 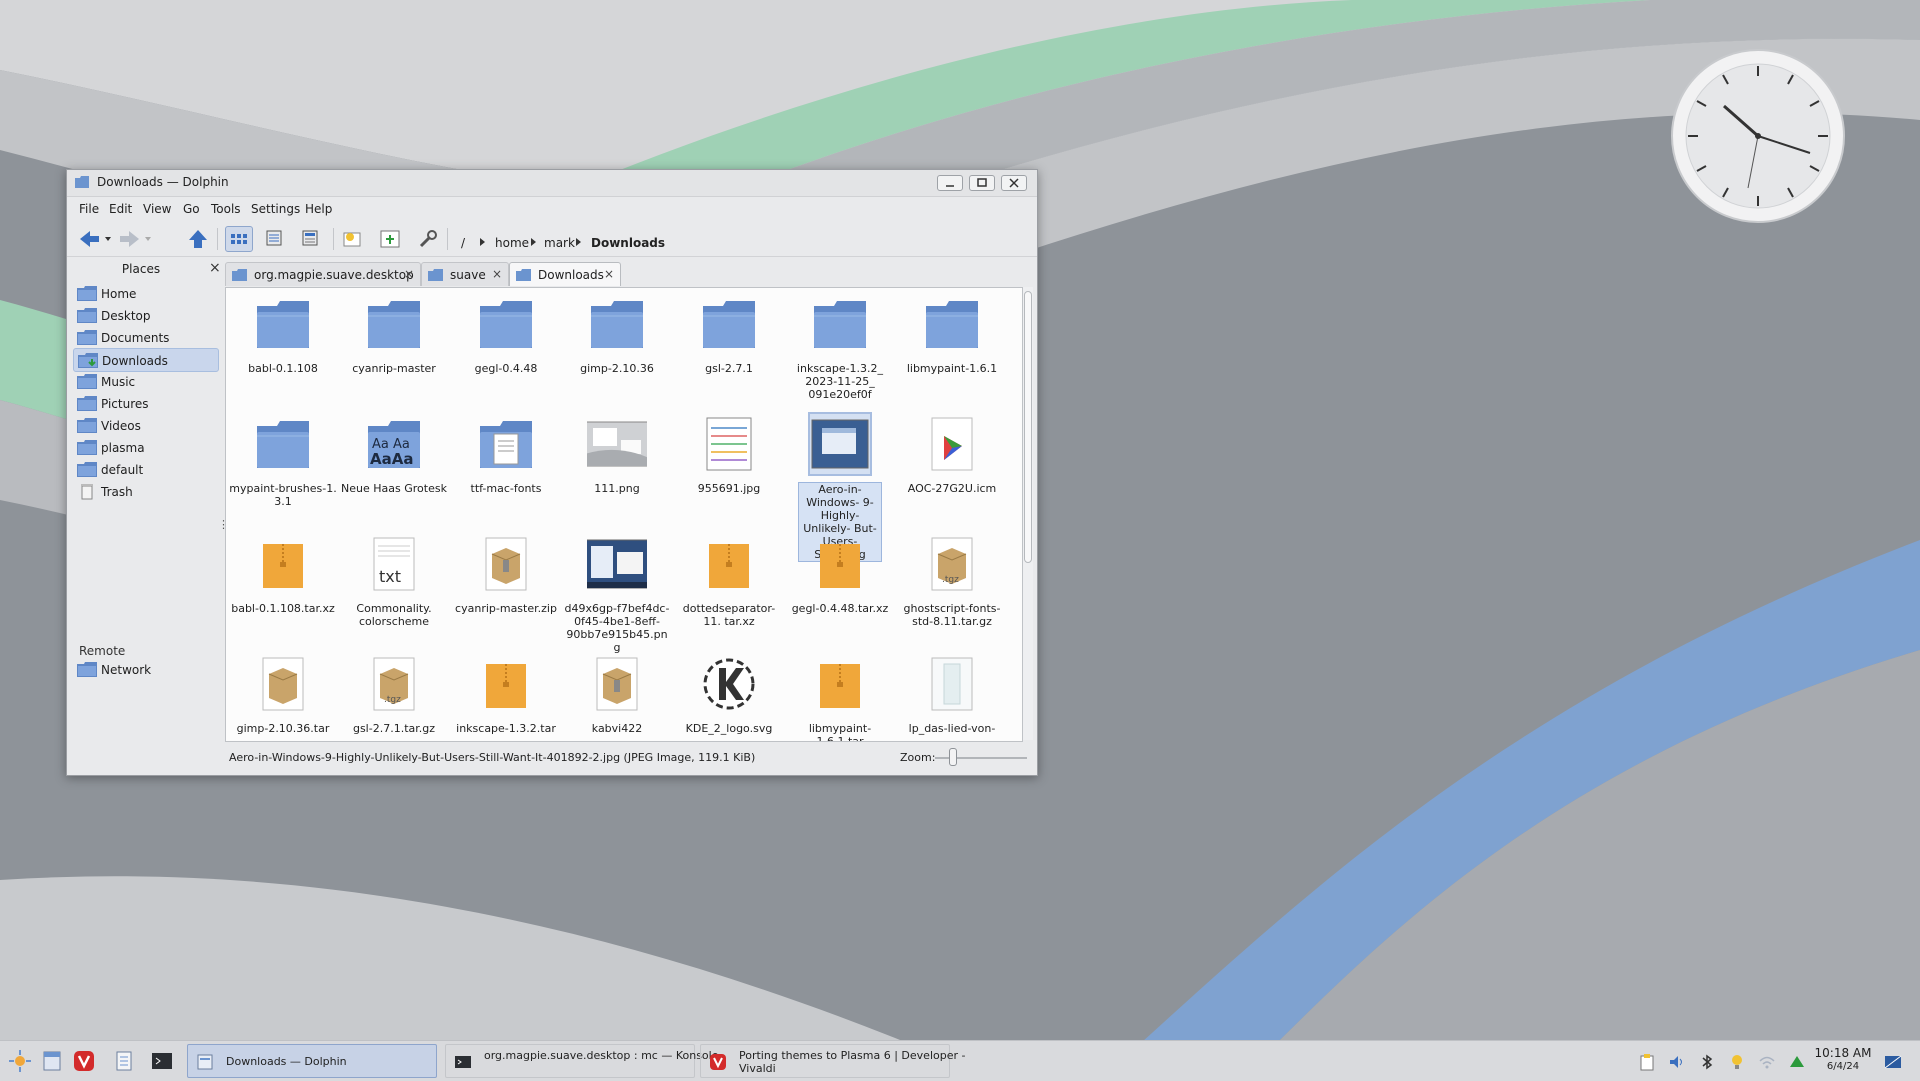 What do you see at coordinates (146, 360) in the screenshot?
I see `places-item-downloads: Downloads` at bounding box center [146, 360].